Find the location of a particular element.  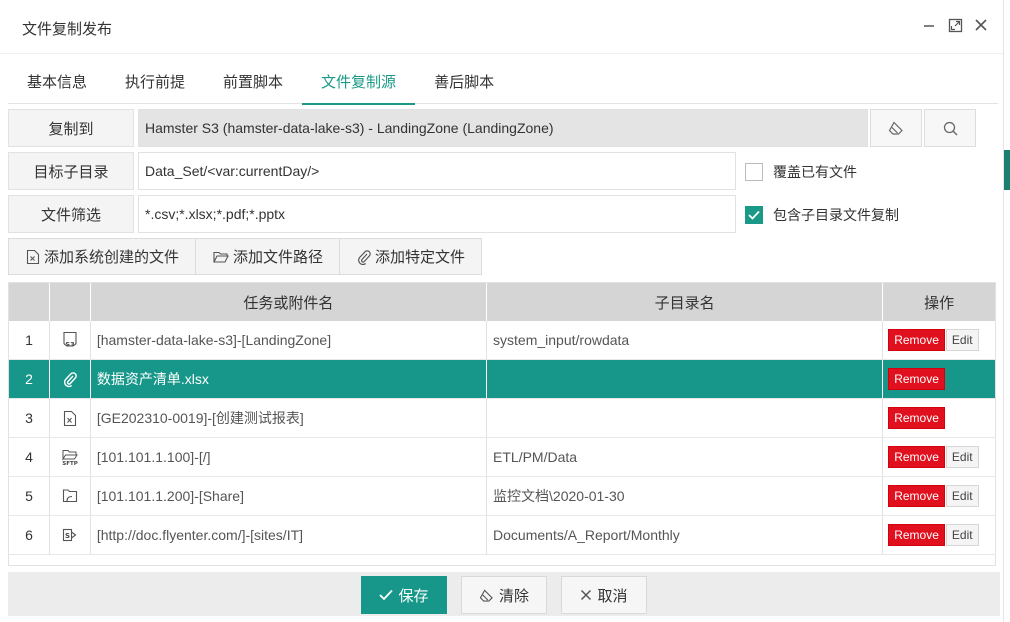

clear-button: 清除 is located at coordinates (504, 595).